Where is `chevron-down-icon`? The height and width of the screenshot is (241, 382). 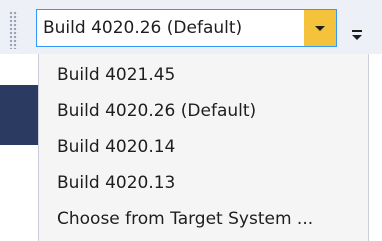 chevron-down-icon is located at coordinates (320, 28).